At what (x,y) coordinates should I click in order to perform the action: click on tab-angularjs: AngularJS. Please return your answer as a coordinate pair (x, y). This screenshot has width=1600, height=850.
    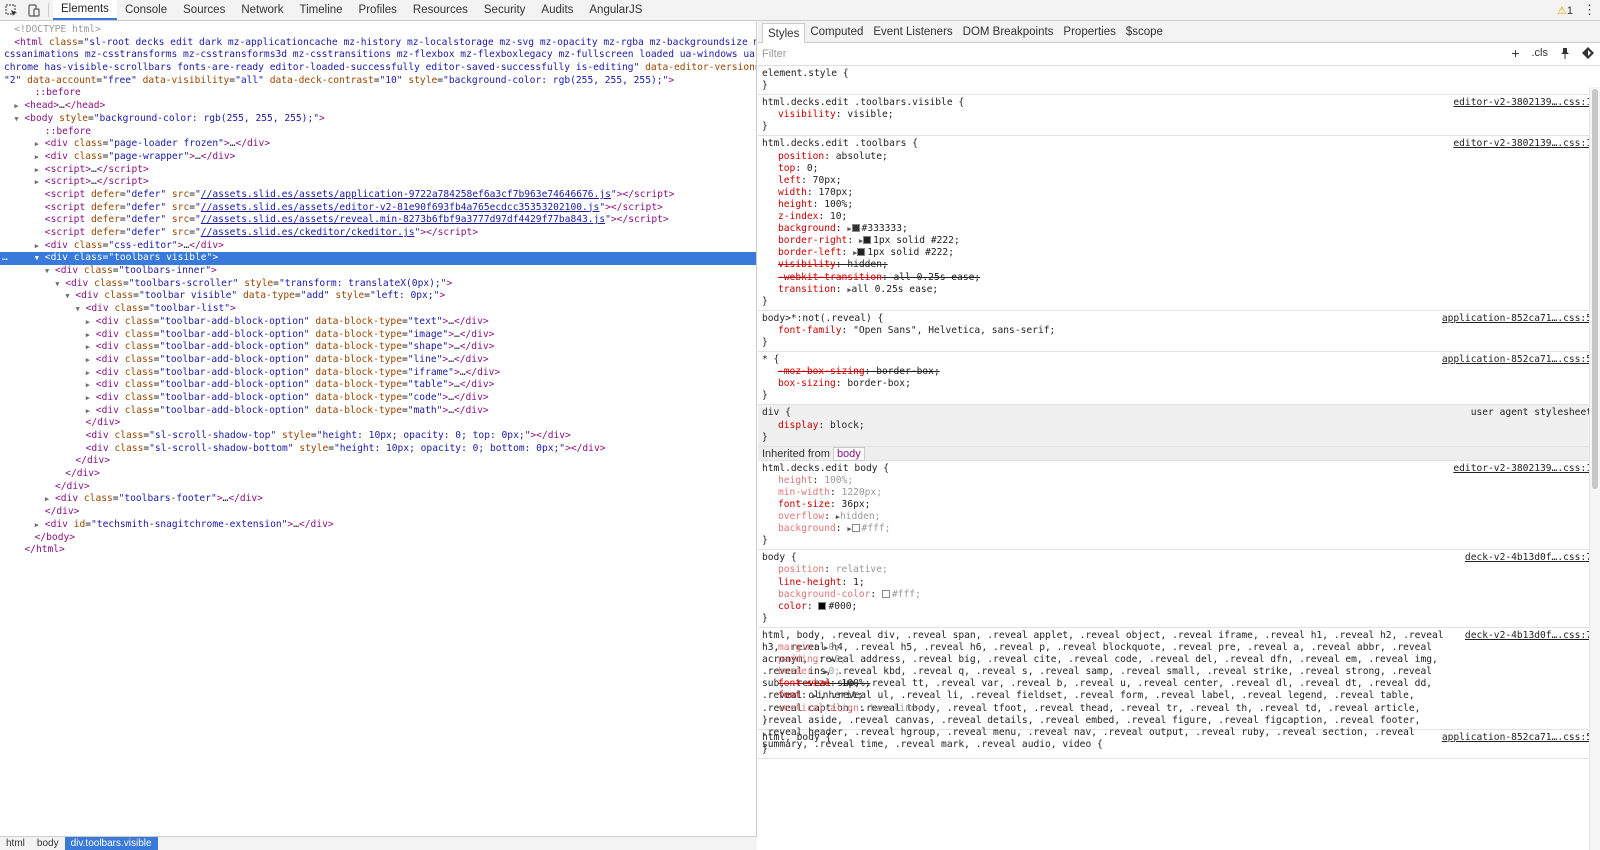
    Looking at the image, I should click on (615, 10).